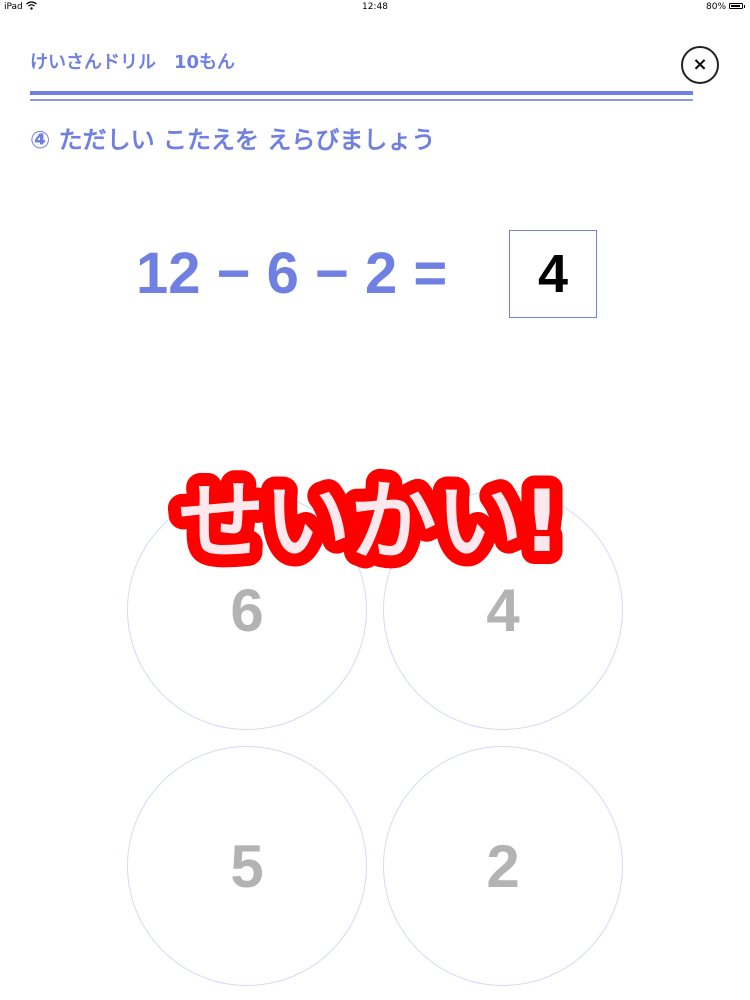 This screenshot has height=1000, width=750. I want to click on question-instruction: ④ ただしい こたえを えらびましょう, so click(233, 140).